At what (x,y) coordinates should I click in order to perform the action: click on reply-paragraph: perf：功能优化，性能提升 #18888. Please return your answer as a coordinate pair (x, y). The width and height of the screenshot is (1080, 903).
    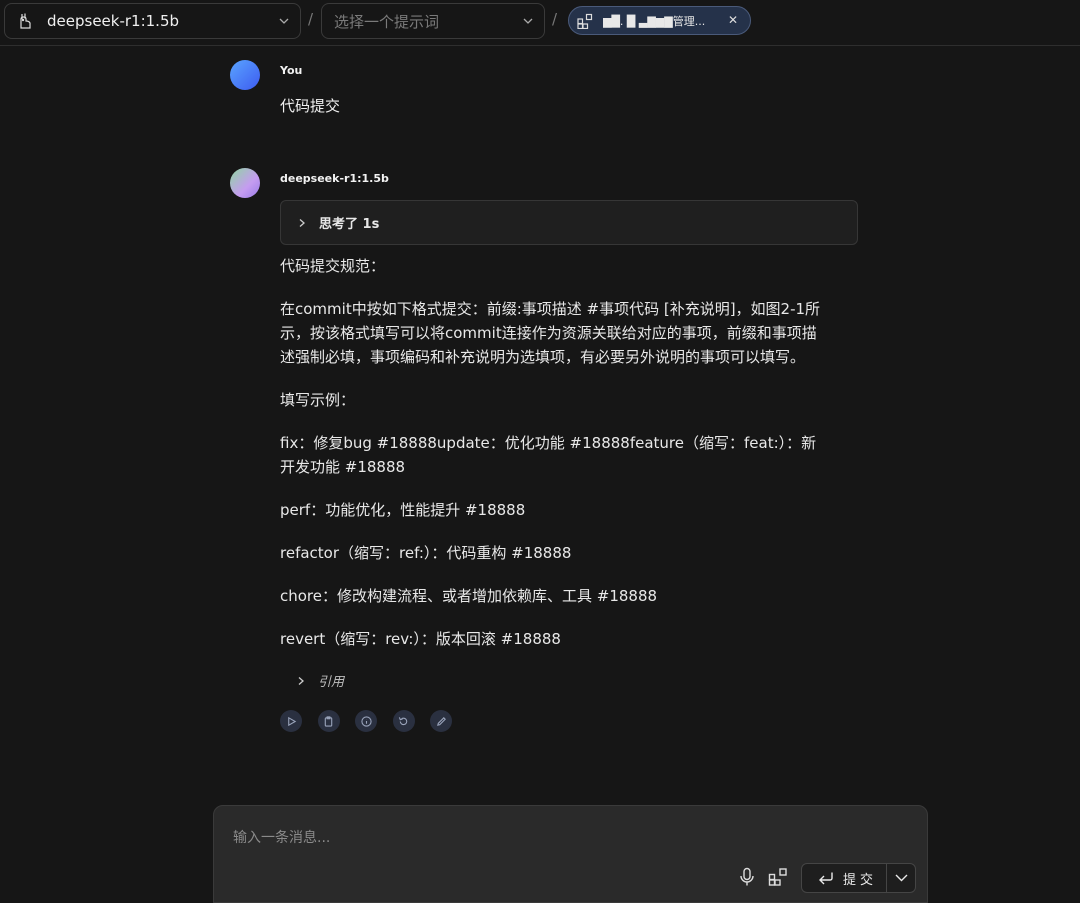
    Looking at the image, I should click on (403, 510).